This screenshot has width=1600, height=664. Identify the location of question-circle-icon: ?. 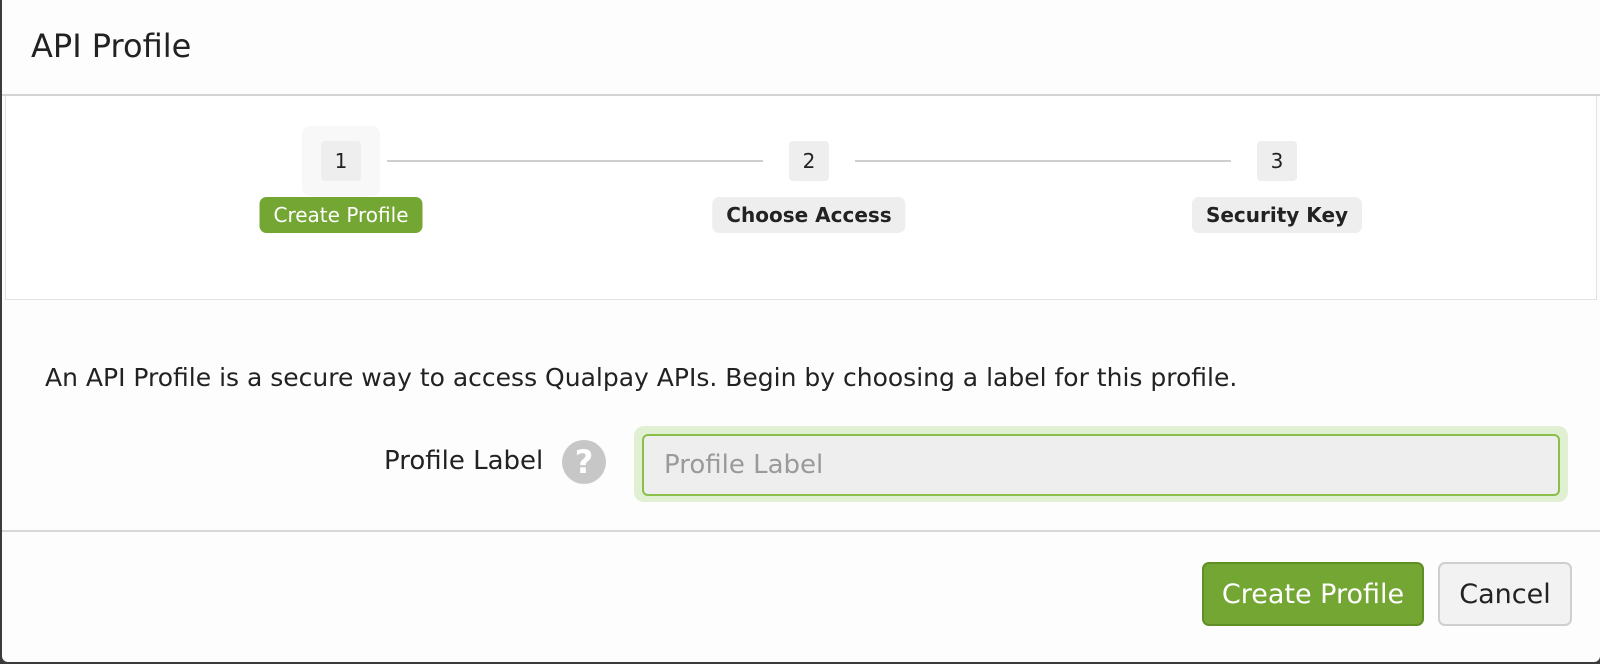
(584, 462).